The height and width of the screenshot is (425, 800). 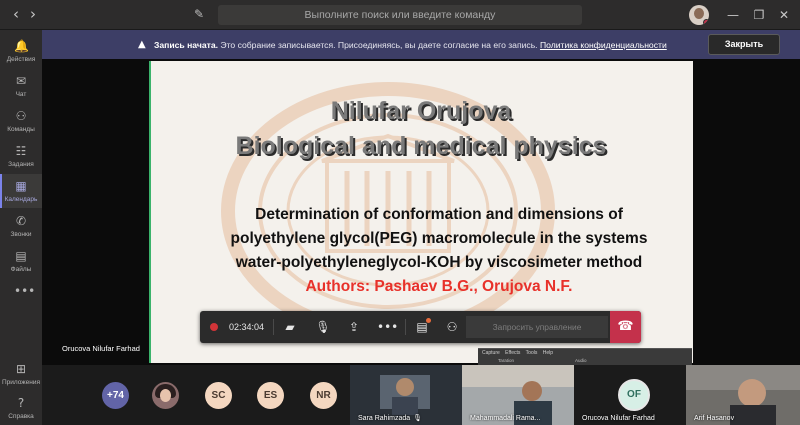 What do you see at coordinates (21, 403) in the screenshot?
I see `help-icon: ?` at bounding box center [21, 403].